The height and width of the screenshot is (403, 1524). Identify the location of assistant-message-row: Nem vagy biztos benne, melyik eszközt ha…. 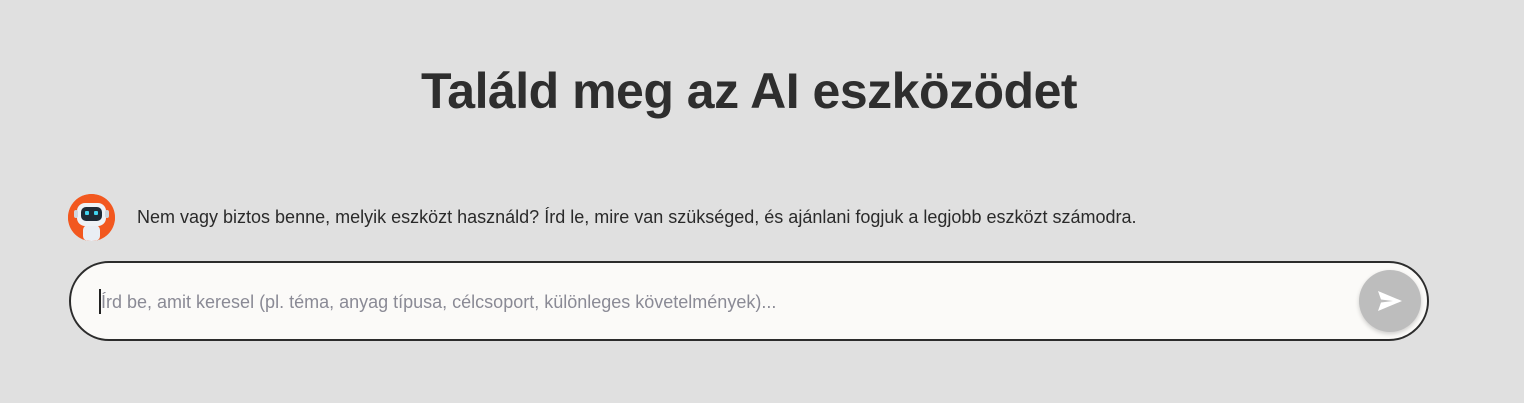
(602, 217).